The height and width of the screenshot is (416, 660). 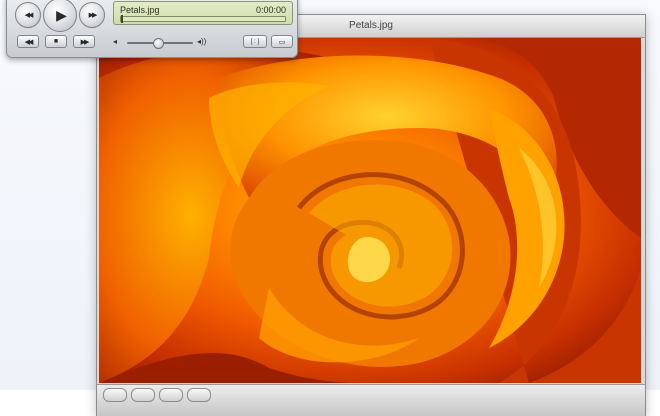 I want to click on volume-slider, so click(x=160, y=43).